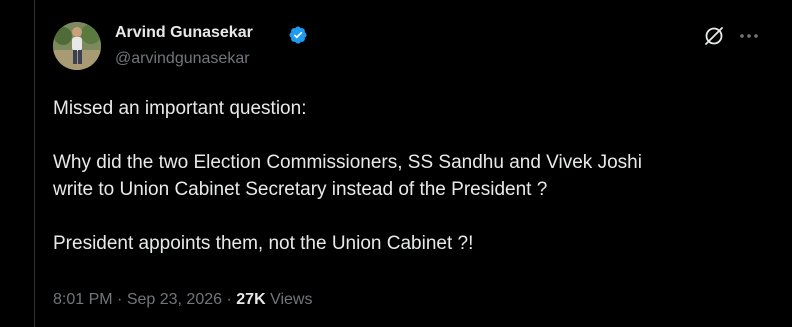  Describe the element at coordinates (714, 36) in the screenshot. I see `grok-icon` at that location.